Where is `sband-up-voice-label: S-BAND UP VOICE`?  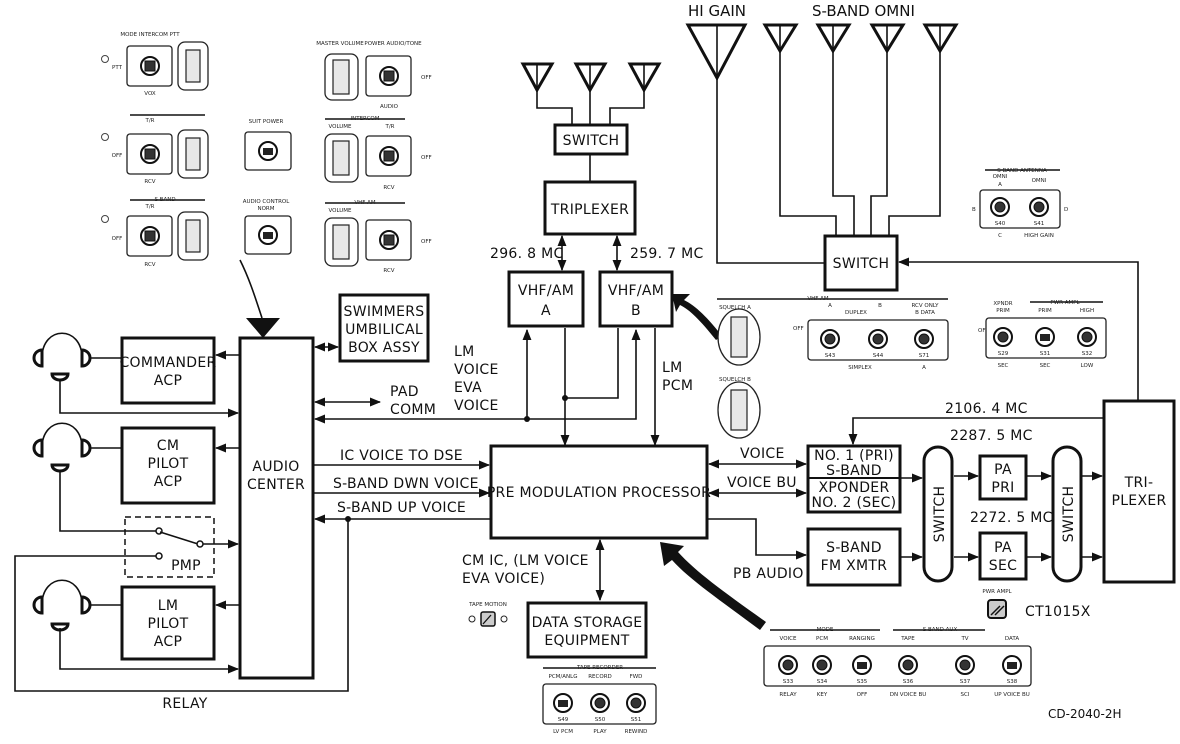
sband-up-voice-label: S-BAND UP VOICE is located at coordinates (401, 508).